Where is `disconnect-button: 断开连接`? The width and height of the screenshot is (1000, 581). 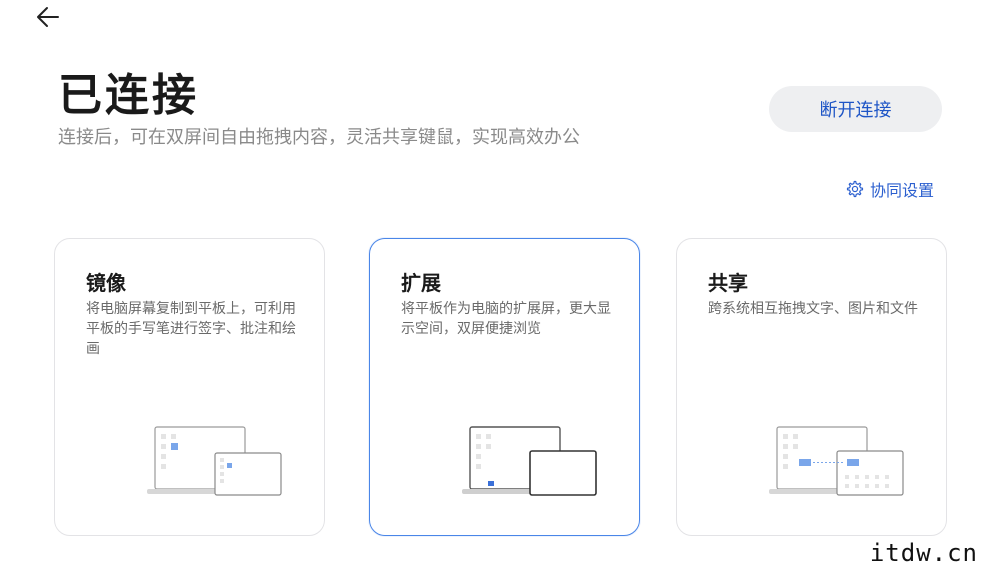 disconnect-button: 断开连接 is located at coordinates (855, 109).